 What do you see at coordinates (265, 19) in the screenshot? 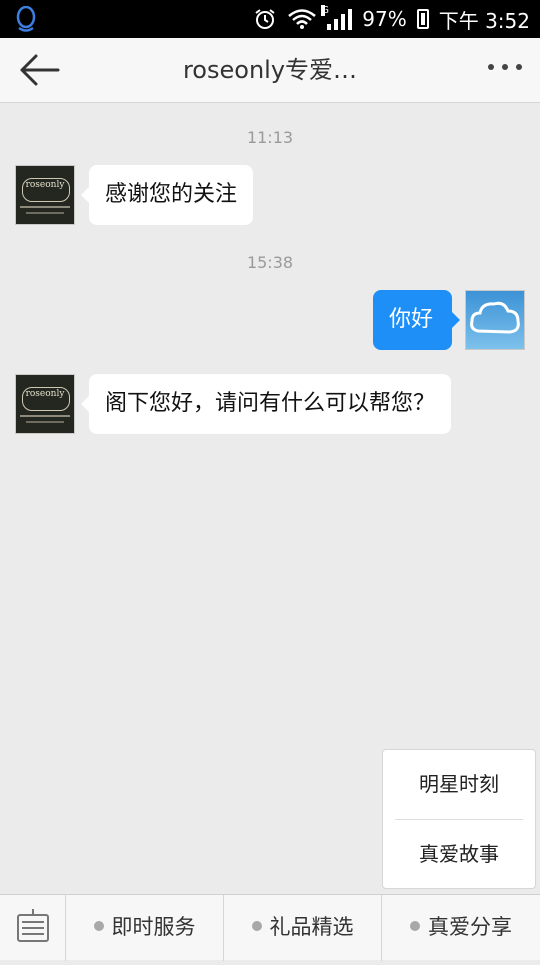
I see `alarm-icon` at bounding box center [265, 19].